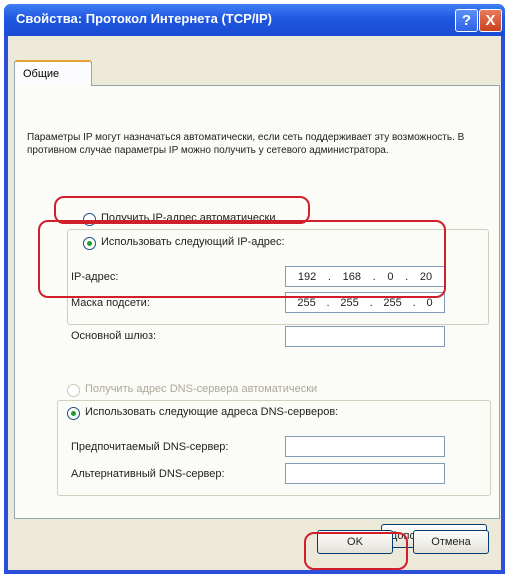 The width and height of the screenshot is (510, 578). I want to click on manual-ip-radio, so click(89, 243).